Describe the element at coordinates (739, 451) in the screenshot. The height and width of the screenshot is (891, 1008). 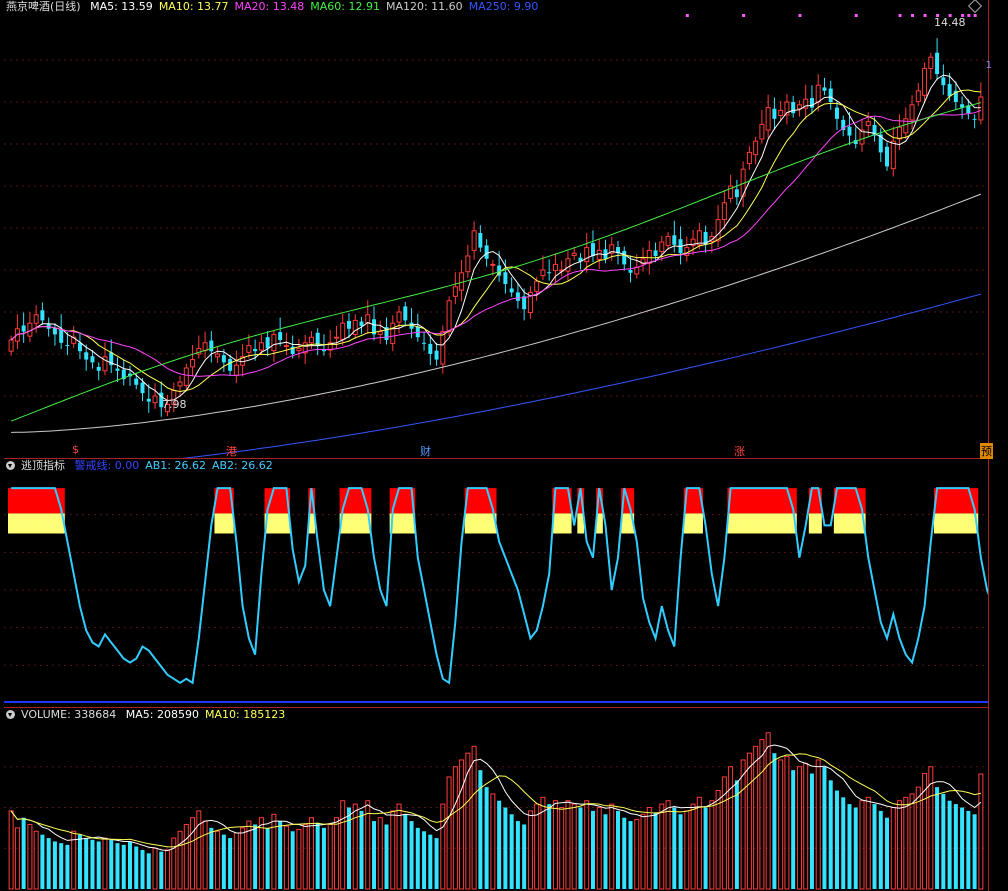
I see `event-marker-3: 涨` at that location.